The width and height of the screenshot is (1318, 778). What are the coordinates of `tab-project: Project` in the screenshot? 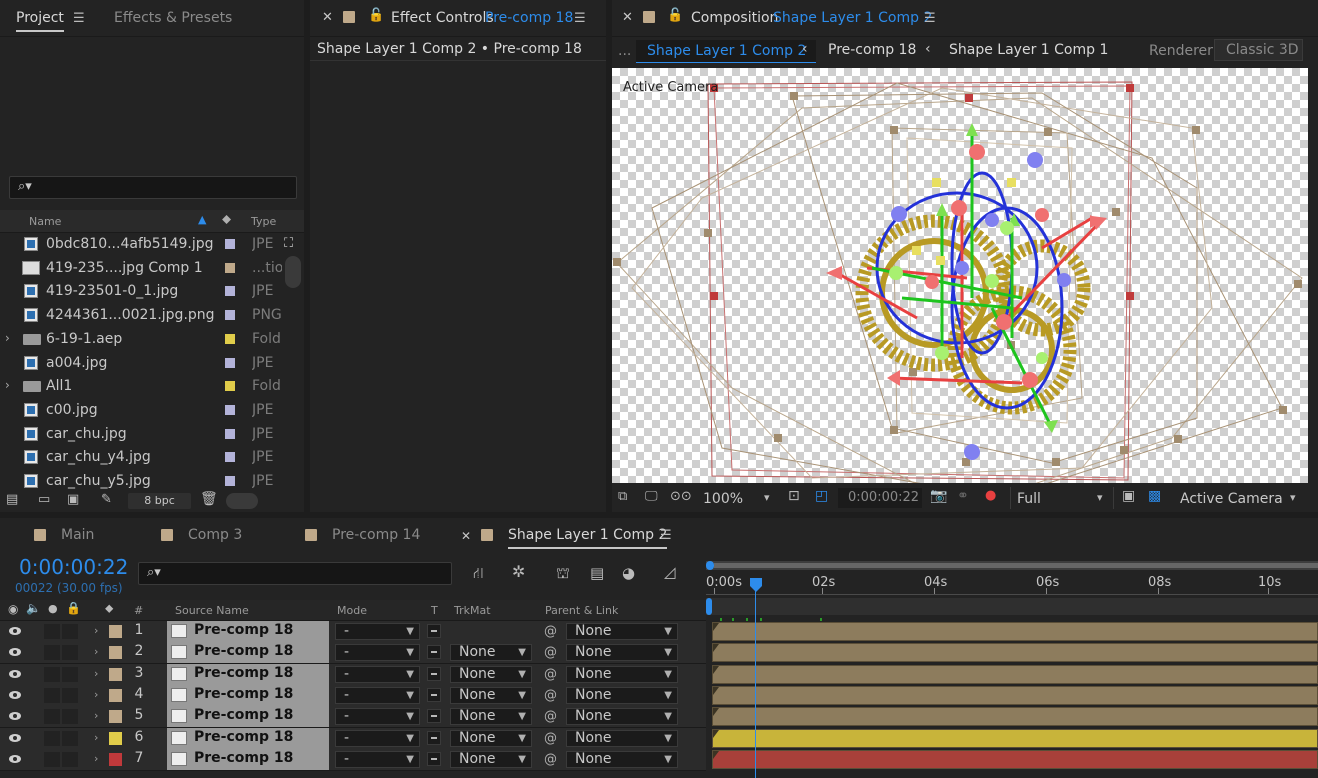 It's located at (40, 21).